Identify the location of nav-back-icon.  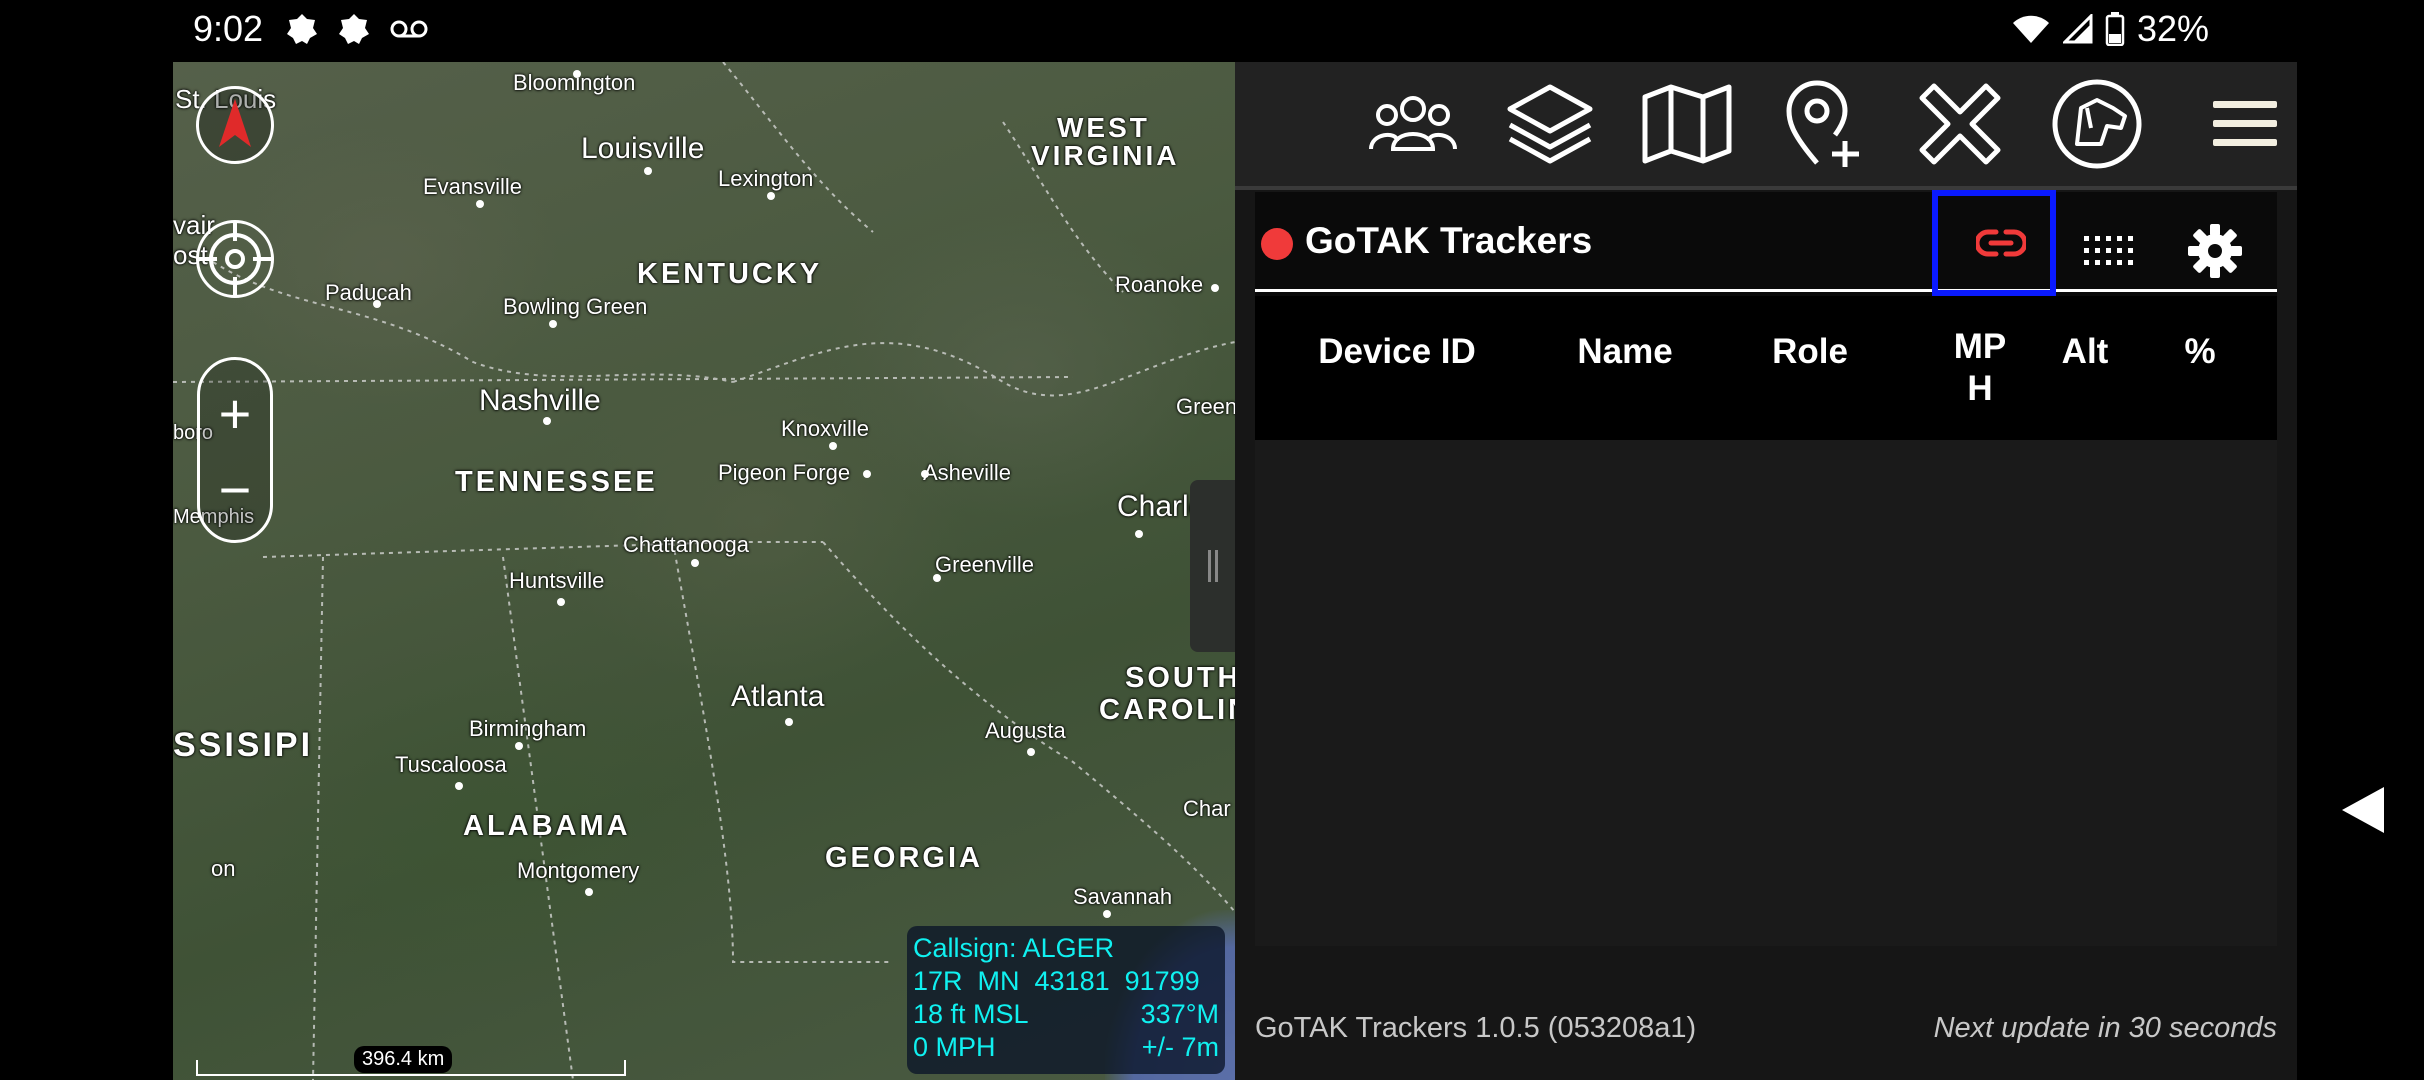
(2363, 810).